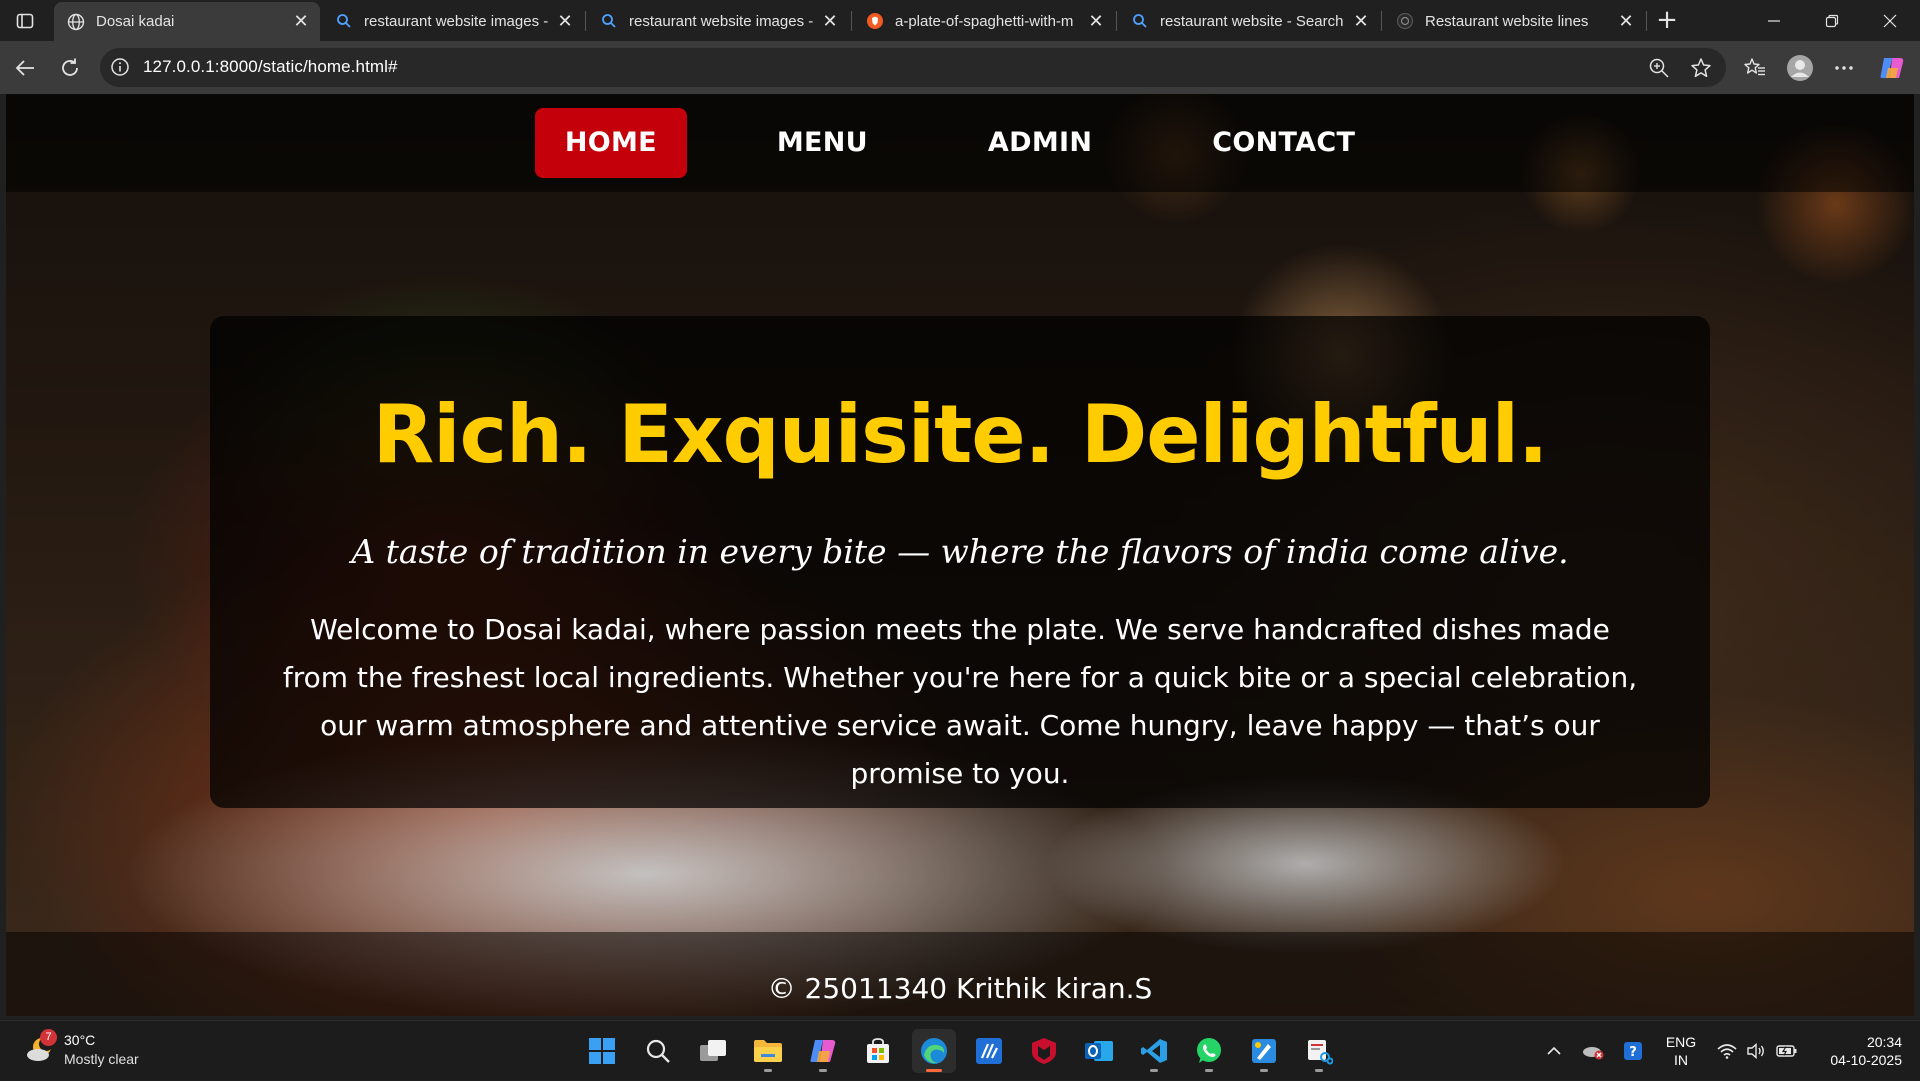 Image resolution: width=1920 pixels, height=1081 pixels. What do you see at coordinates (1857, 1051) in the screenshot?
I see `taskbar-clock: 20:34 04-10-2025` at bounding box center [1857, 1051].